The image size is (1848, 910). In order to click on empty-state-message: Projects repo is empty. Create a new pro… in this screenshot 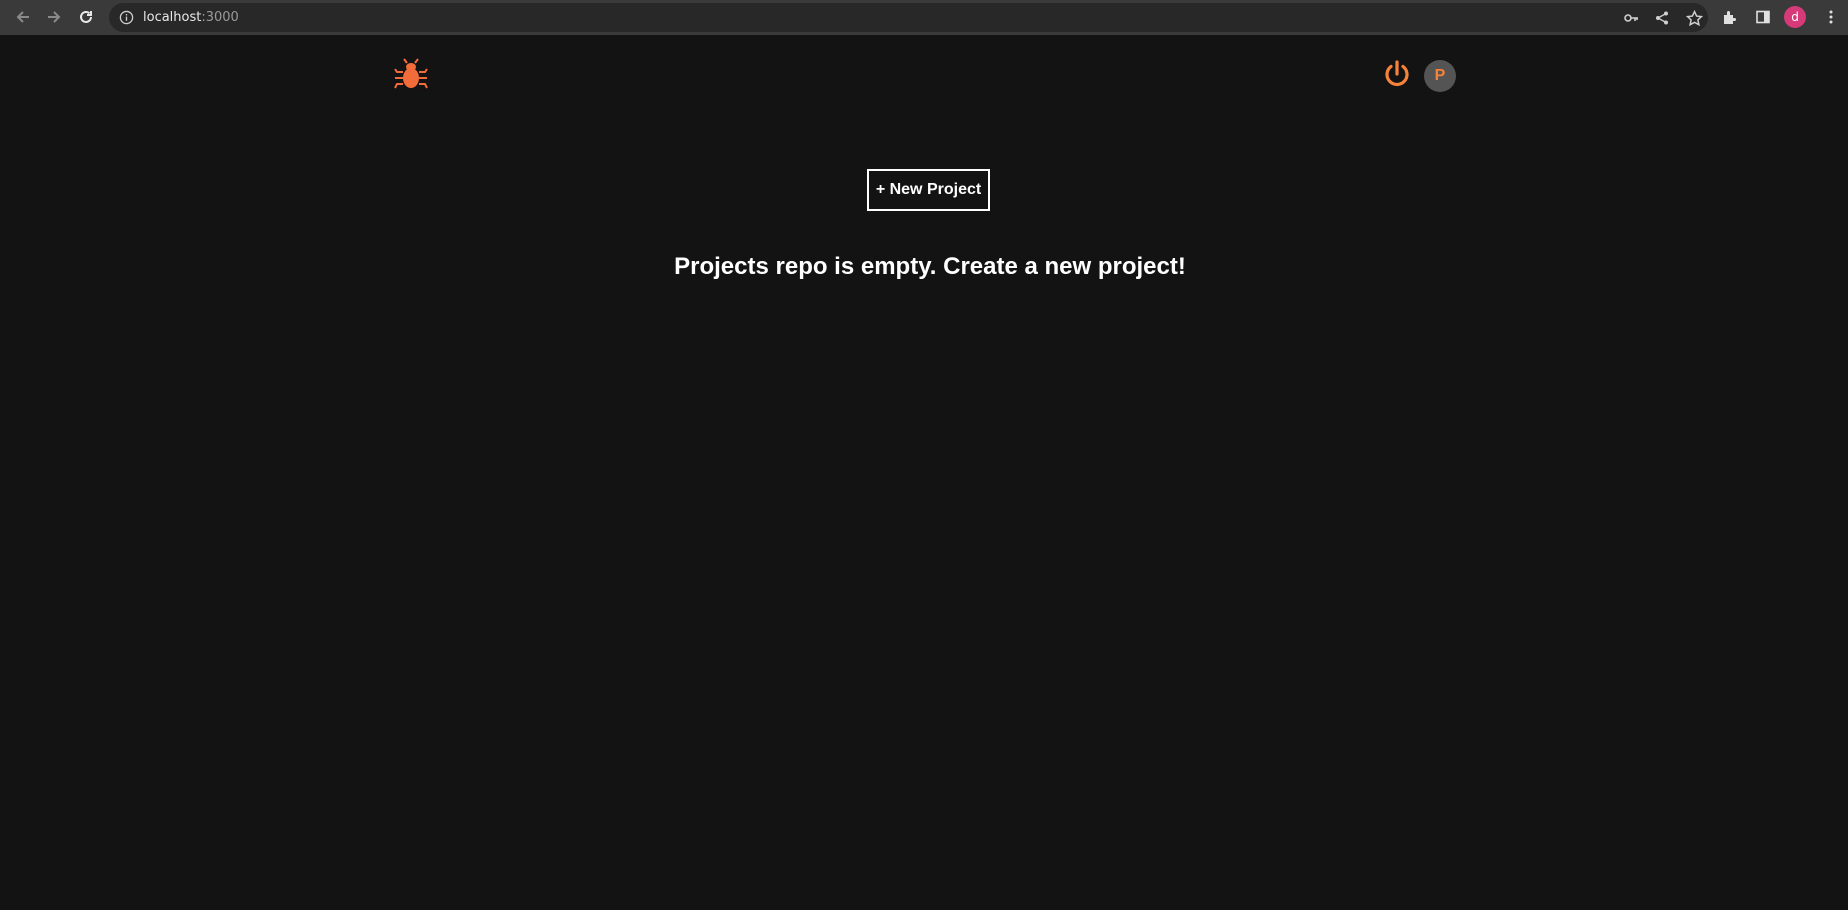, I will do `click(930, 266)`.